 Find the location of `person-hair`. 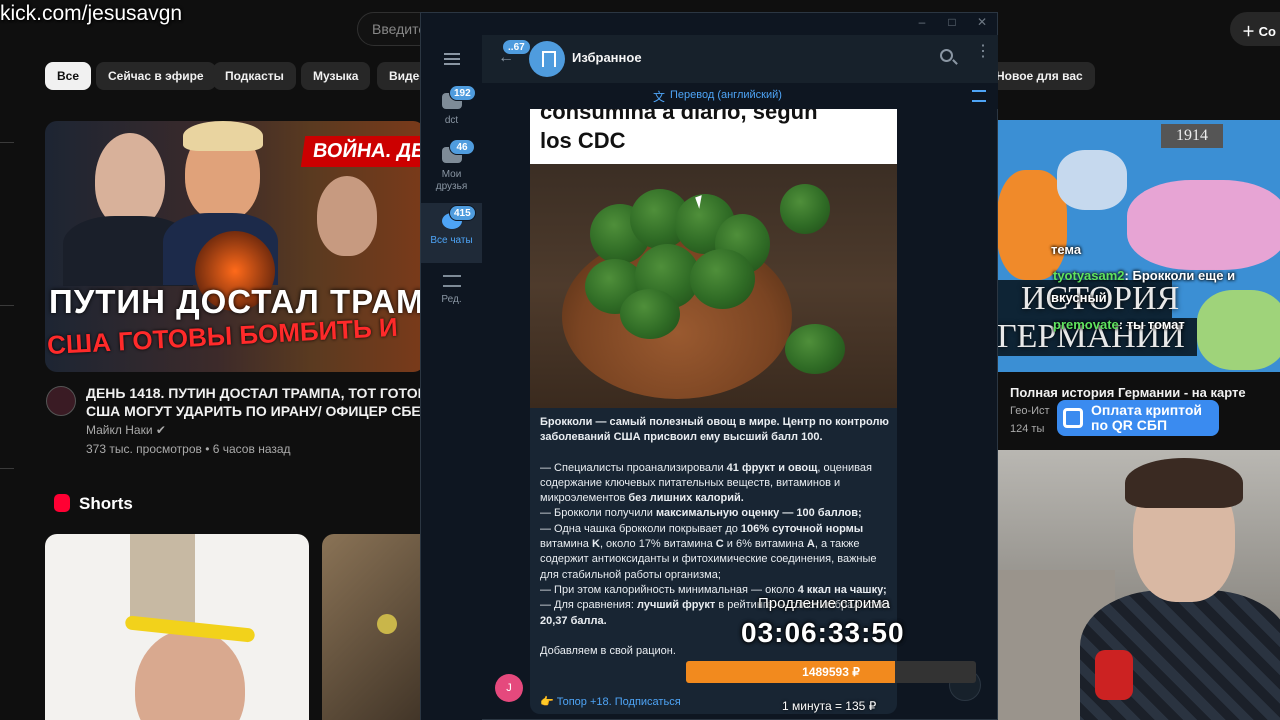

person-hair is located at coordinates (223, 136).